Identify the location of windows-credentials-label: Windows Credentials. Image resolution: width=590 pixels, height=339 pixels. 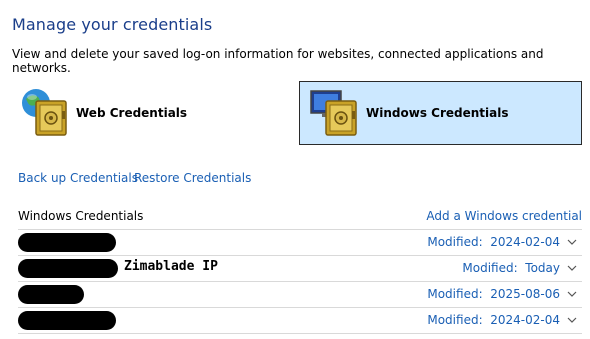
(437, 113).